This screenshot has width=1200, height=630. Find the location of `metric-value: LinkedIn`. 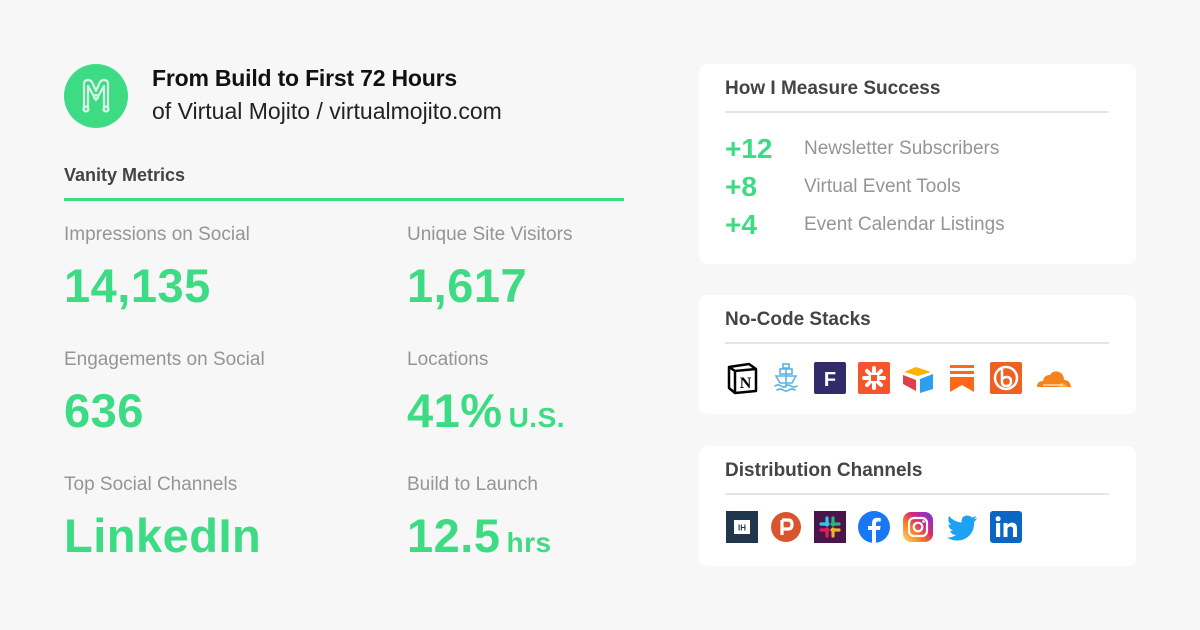

metric-value: LinkedIn is located at coordinates (224, 535).